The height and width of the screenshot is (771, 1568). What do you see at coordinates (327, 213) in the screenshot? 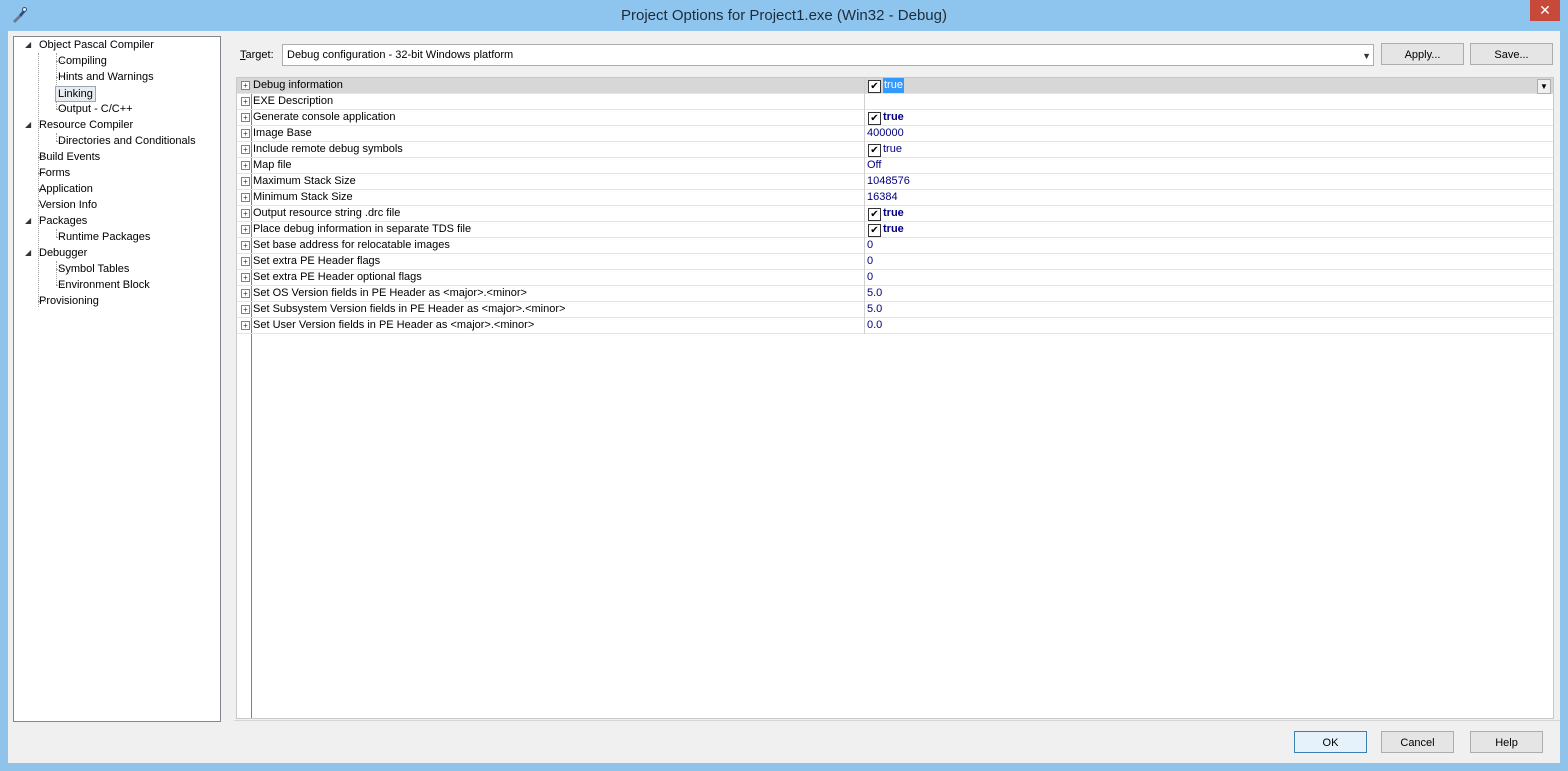
I see `property-name: Output resource string .drc file` at bounding box center [327, 213].